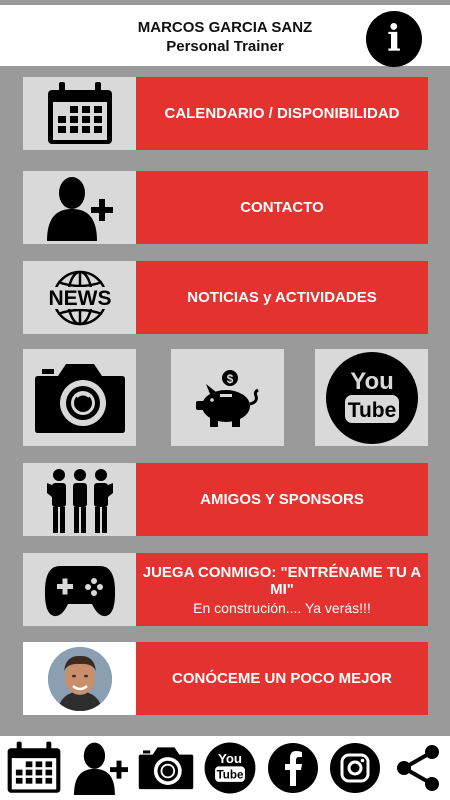 The image size is (450, 800). I want to click on contact-tile, so click(79, 207).